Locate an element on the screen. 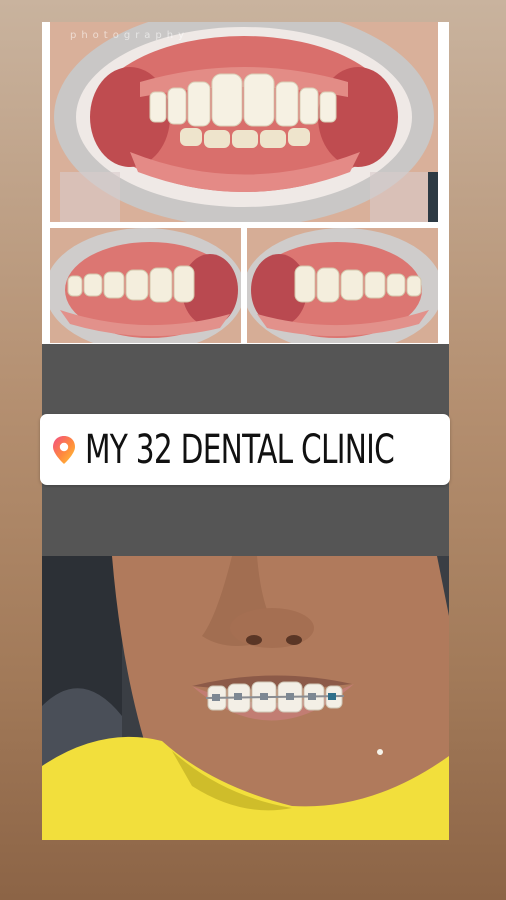 The height and width of the screenshot is (900, 506). right-side-teeth-photo is located at coordinates (342, 285).